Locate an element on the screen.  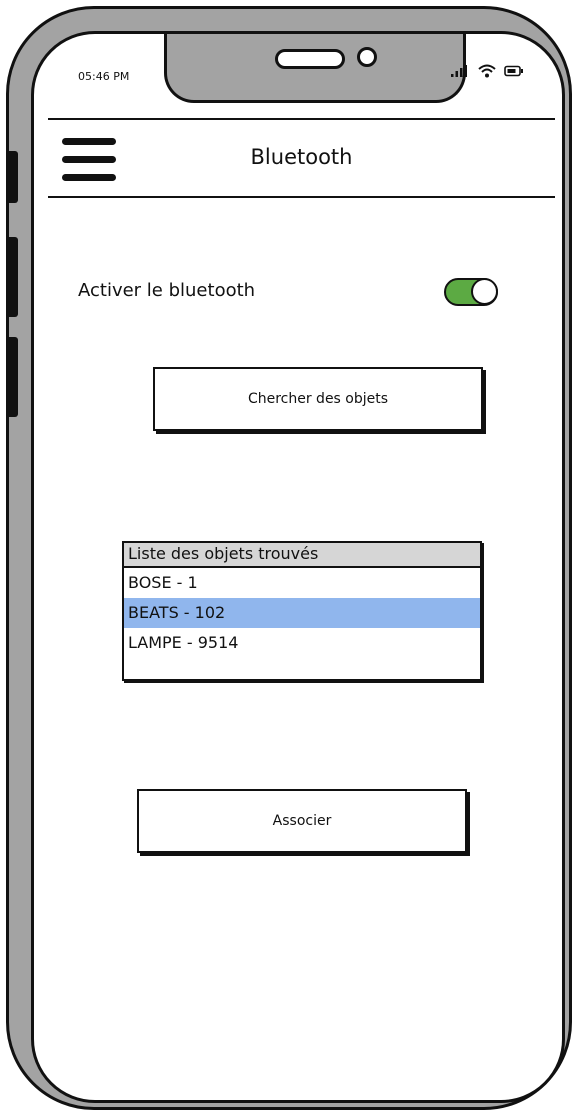
search-objects-button: Chercher des objets is located at coordinates (318, 399).